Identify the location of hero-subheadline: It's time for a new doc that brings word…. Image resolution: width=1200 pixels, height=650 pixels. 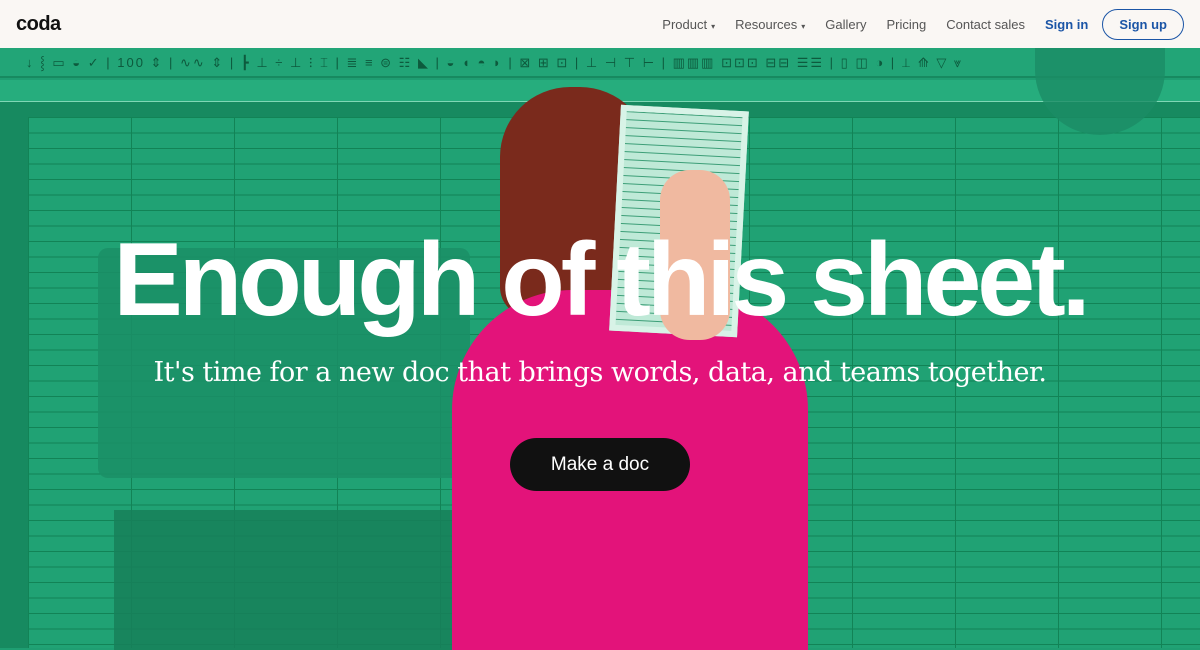
(600, 372).